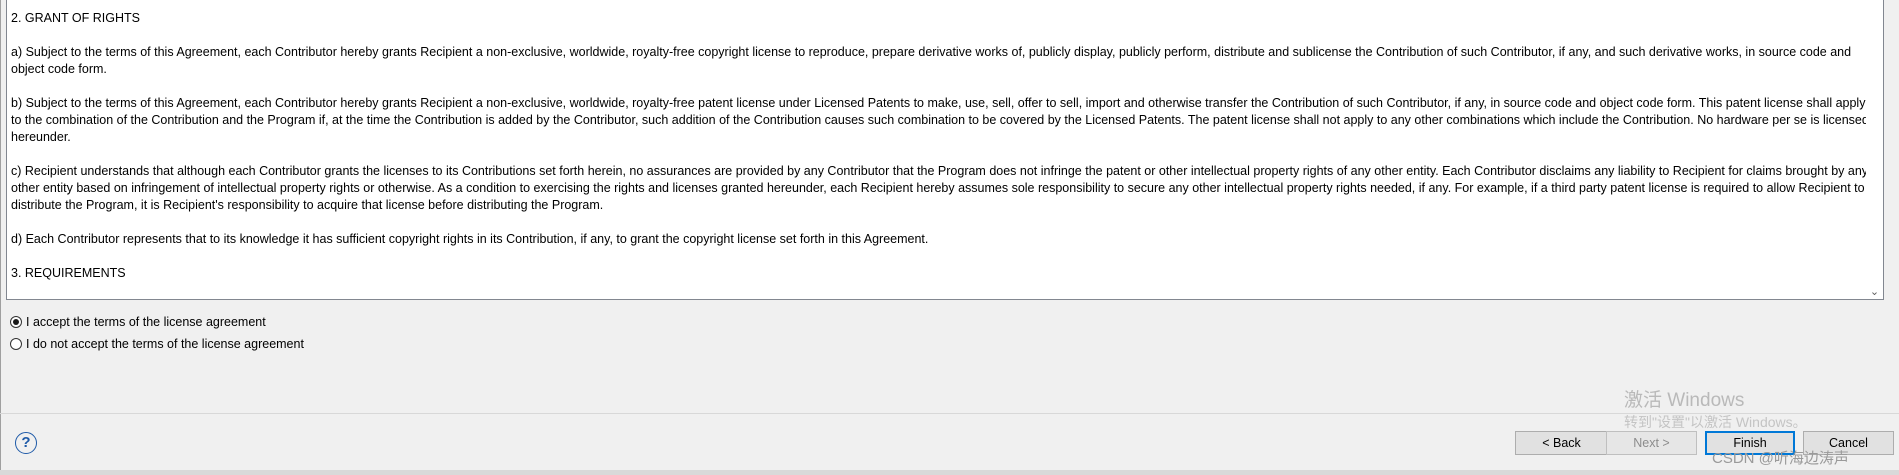  I want to click on back-button: < Back, so click(1561, 443).